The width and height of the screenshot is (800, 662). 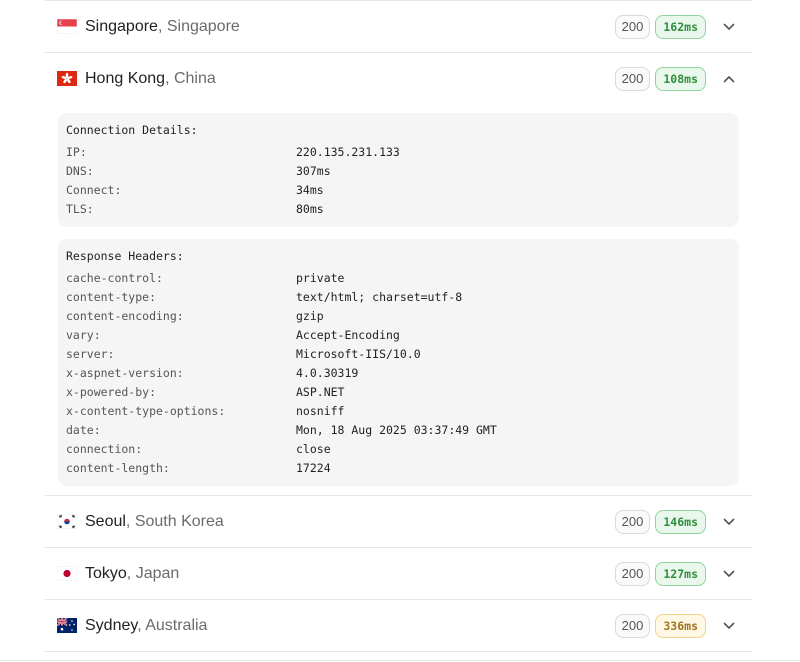 I want to click on connection-details-title: Connection Details:, so click(x=132, y=130).